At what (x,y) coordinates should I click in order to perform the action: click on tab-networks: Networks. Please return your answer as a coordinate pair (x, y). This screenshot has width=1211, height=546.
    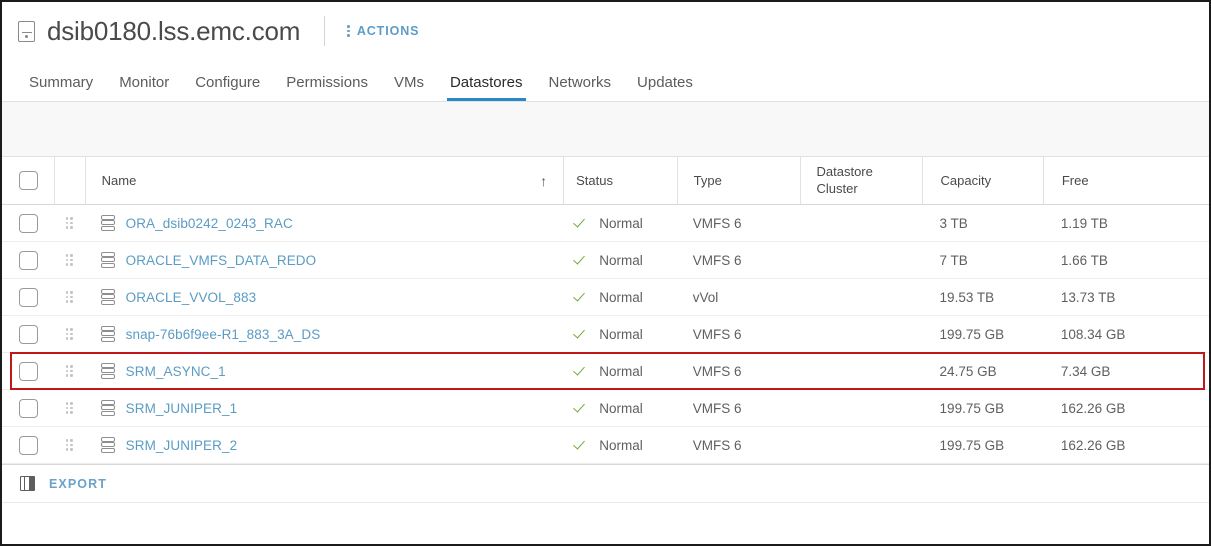
    Looking at the image, I should click on (580, 87).